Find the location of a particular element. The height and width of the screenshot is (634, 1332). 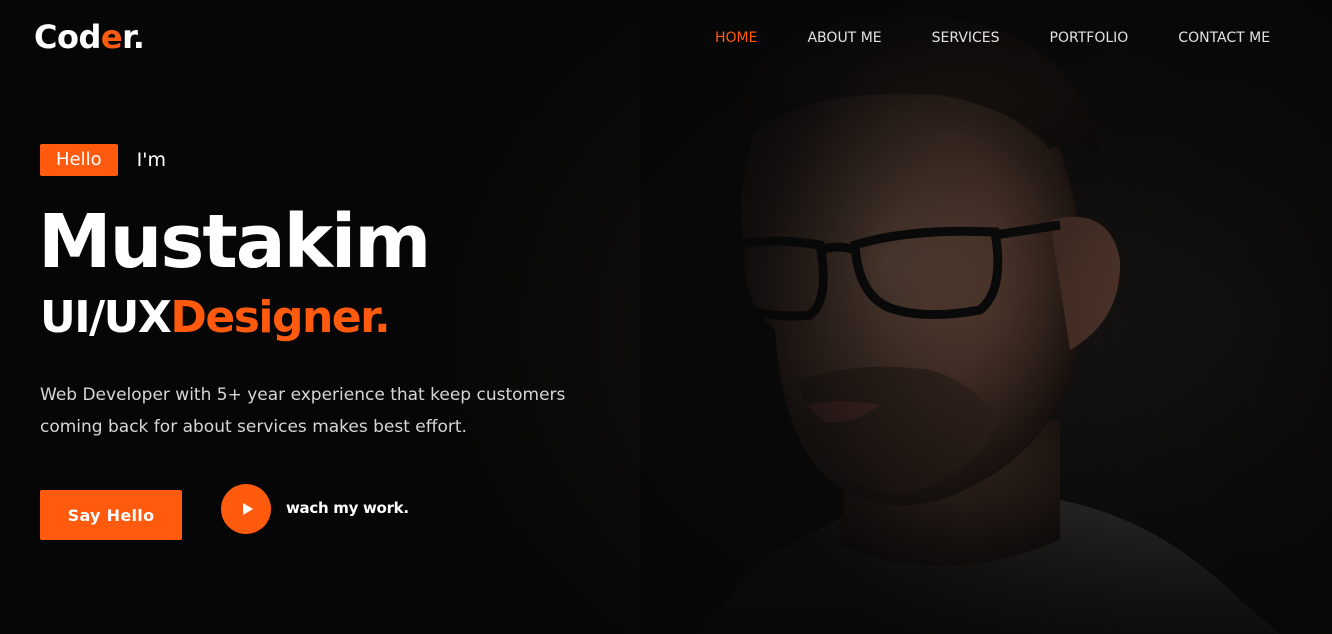

hello-badge: Hello is located at coordinates (79, 160).